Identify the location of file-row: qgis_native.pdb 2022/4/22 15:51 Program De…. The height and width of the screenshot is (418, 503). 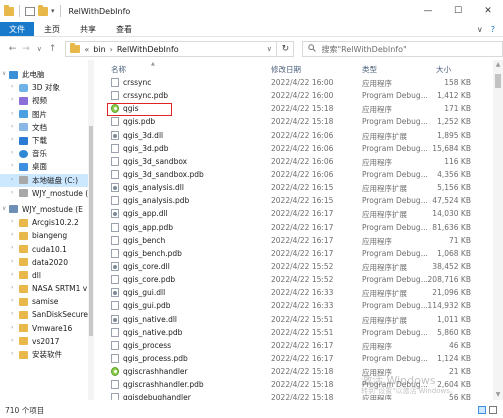
(299, 332).